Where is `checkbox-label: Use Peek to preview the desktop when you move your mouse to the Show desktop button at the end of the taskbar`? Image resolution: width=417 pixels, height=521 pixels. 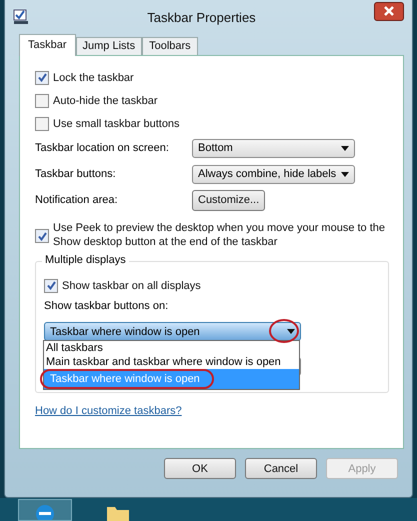
checkbox-label: Use Peek to preview the desktop when you move your mouse to the Show desktop button at the end of the taskbar is located at coordinates (219, 235).